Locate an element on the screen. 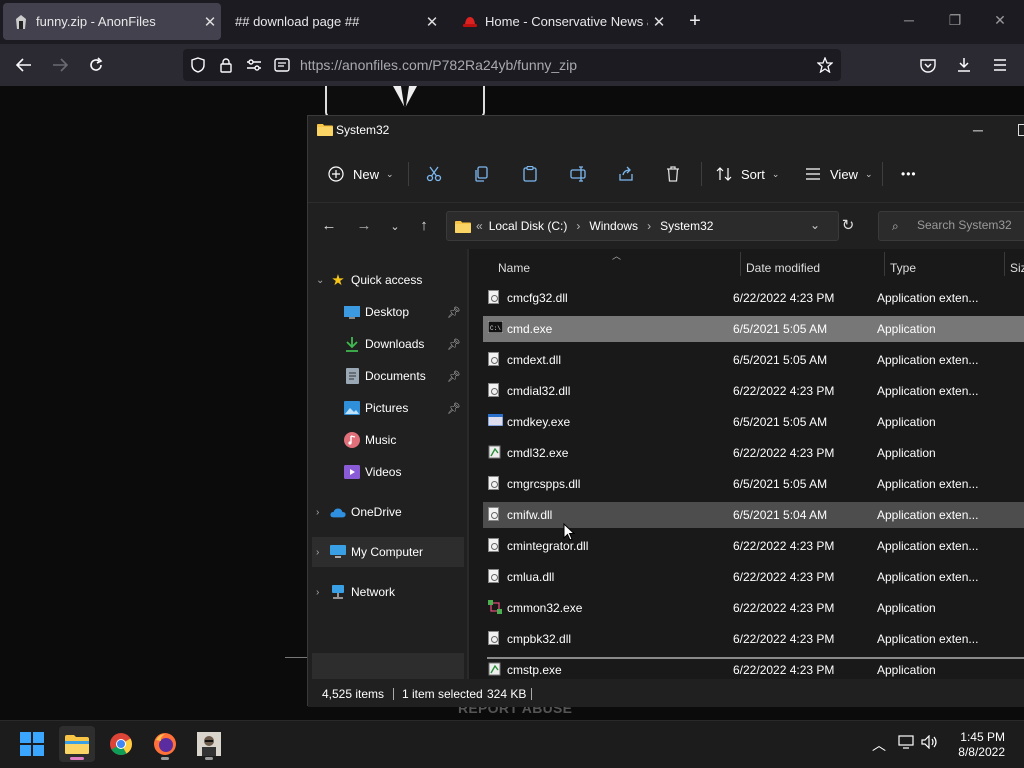  nav-music: Music is located at coordinates (388, 440).